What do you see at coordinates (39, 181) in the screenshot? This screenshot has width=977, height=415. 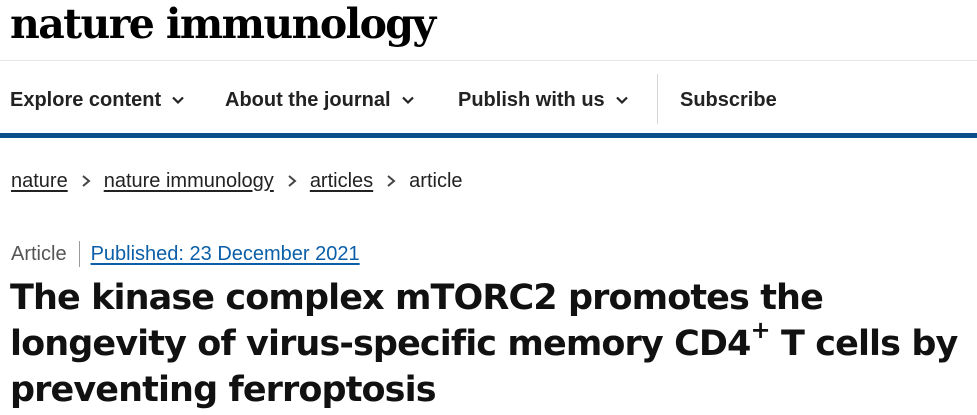 I see `breadcrumb-nature: nature` at bounding box center [39, 181].